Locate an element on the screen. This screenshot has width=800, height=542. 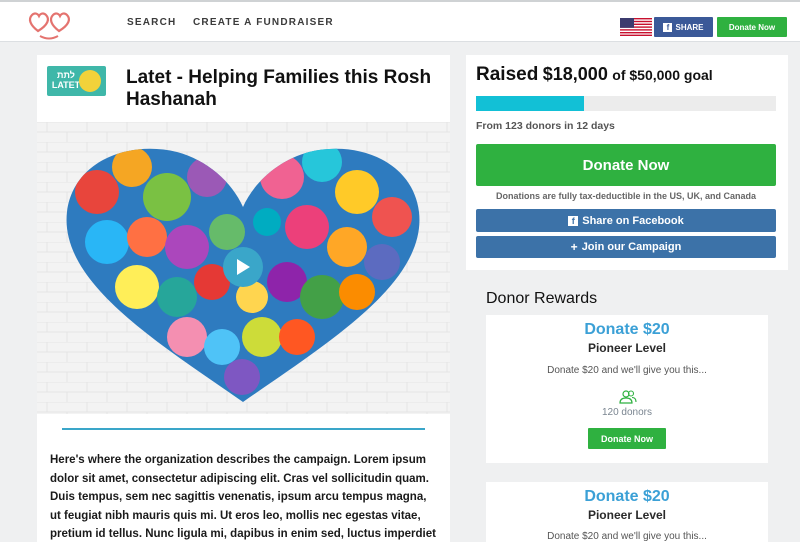
raised-label: Raised is located at coordinates (507, 74).